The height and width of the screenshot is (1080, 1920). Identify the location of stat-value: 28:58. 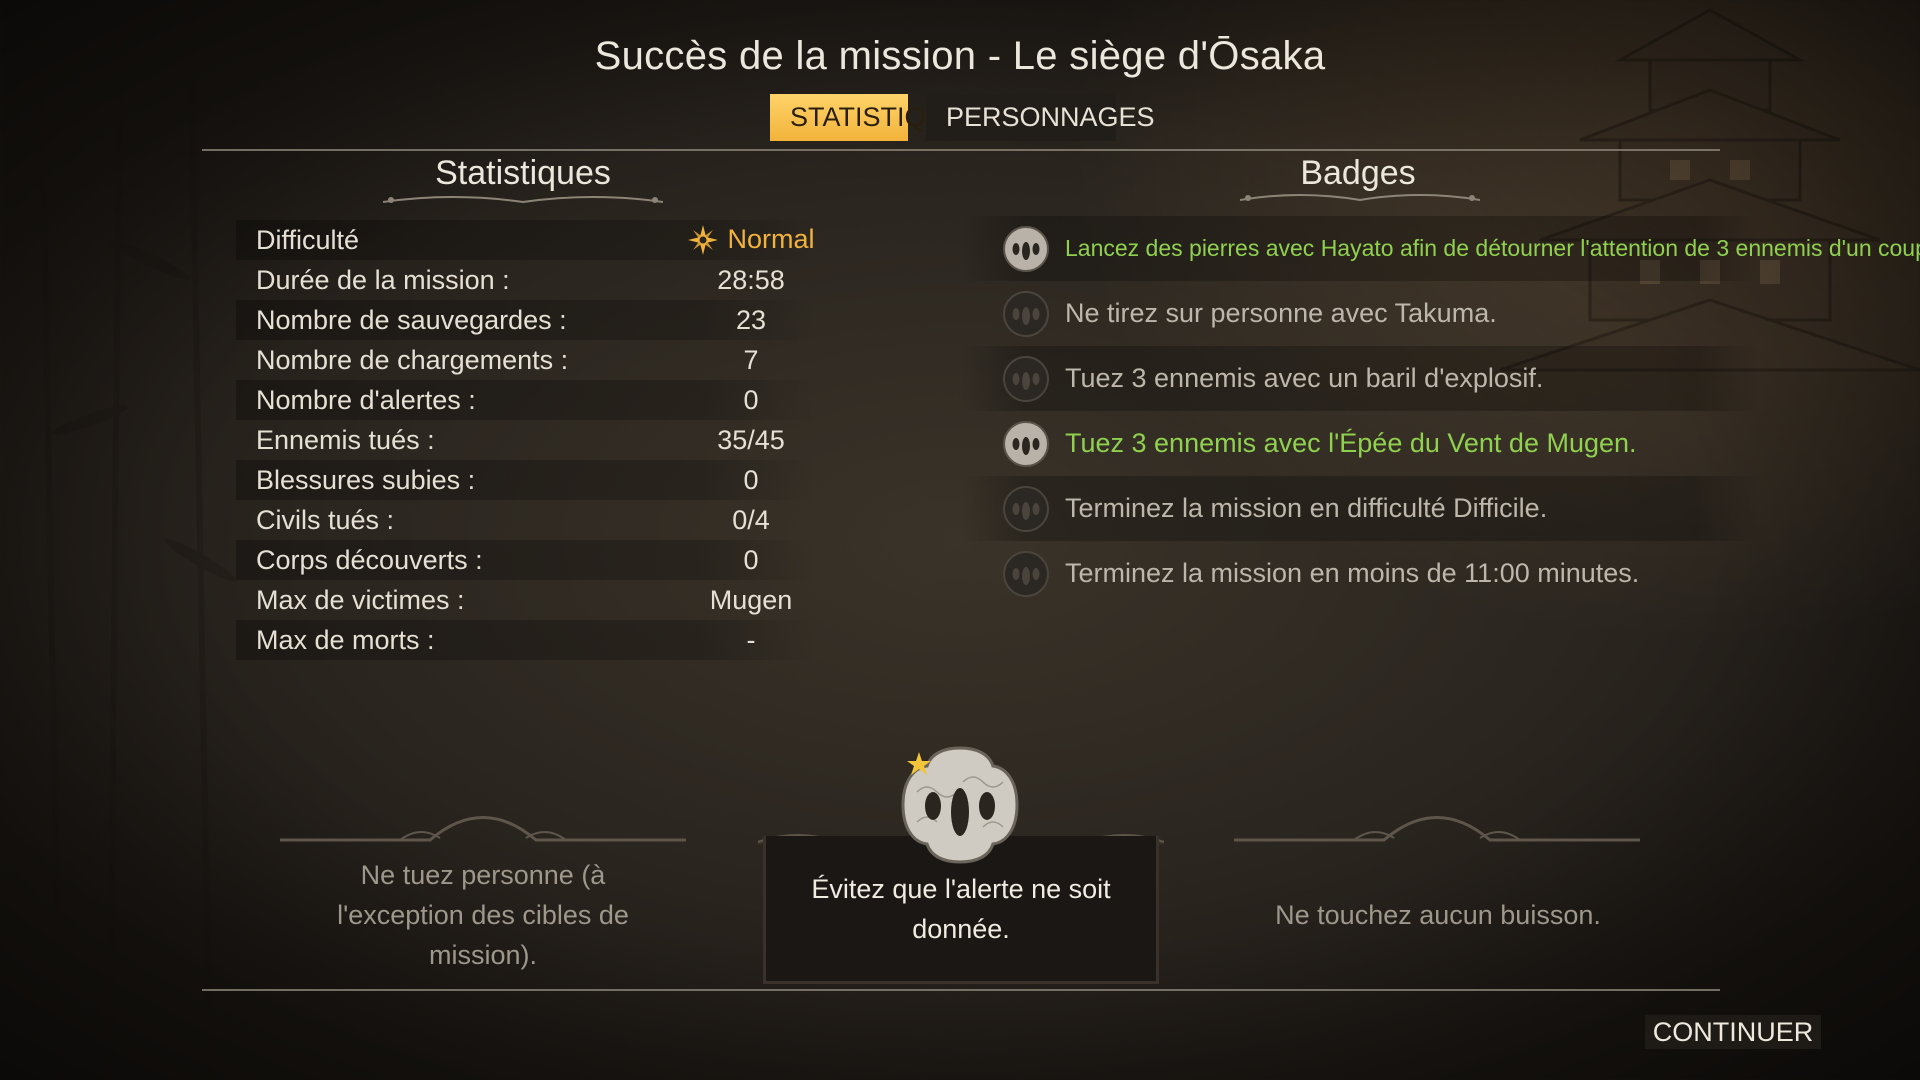
(751, 279).